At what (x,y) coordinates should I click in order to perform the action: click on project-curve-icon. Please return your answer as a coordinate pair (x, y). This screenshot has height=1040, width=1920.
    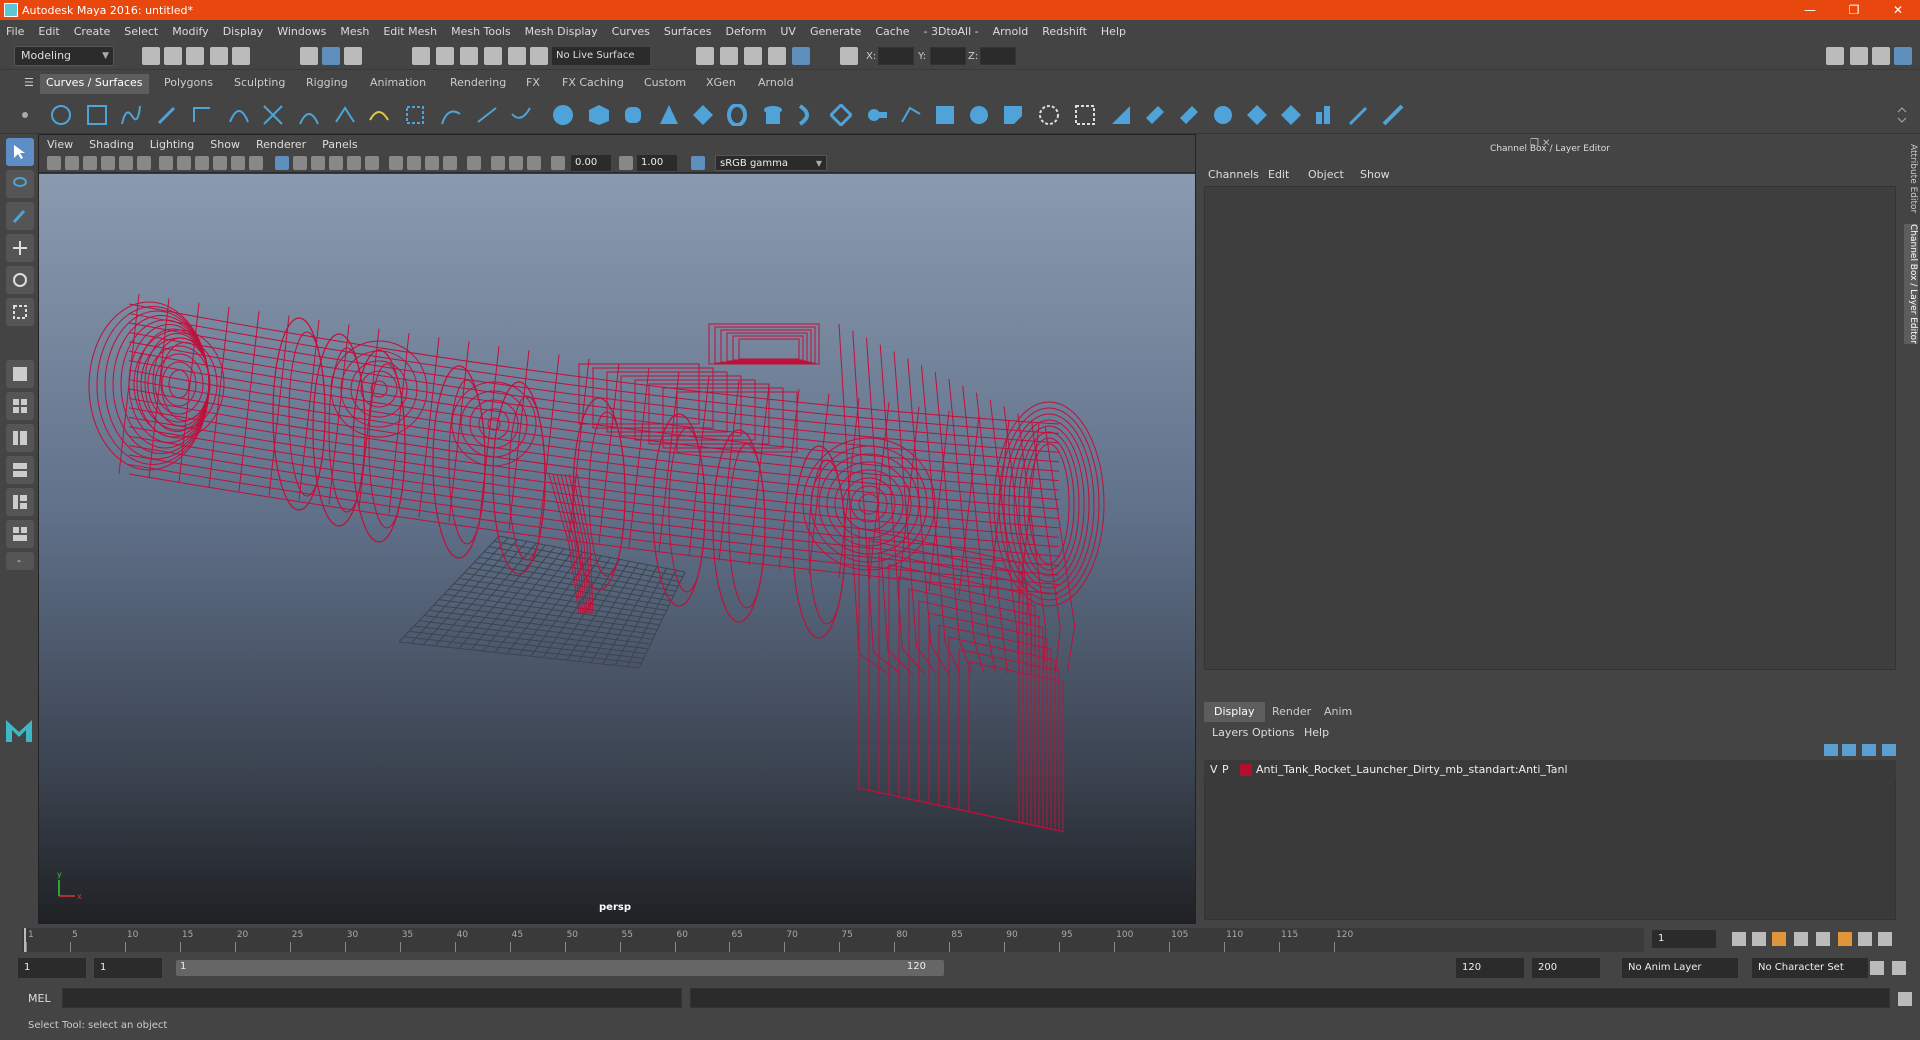
    Looking at the image, I should click on (1121, 115).